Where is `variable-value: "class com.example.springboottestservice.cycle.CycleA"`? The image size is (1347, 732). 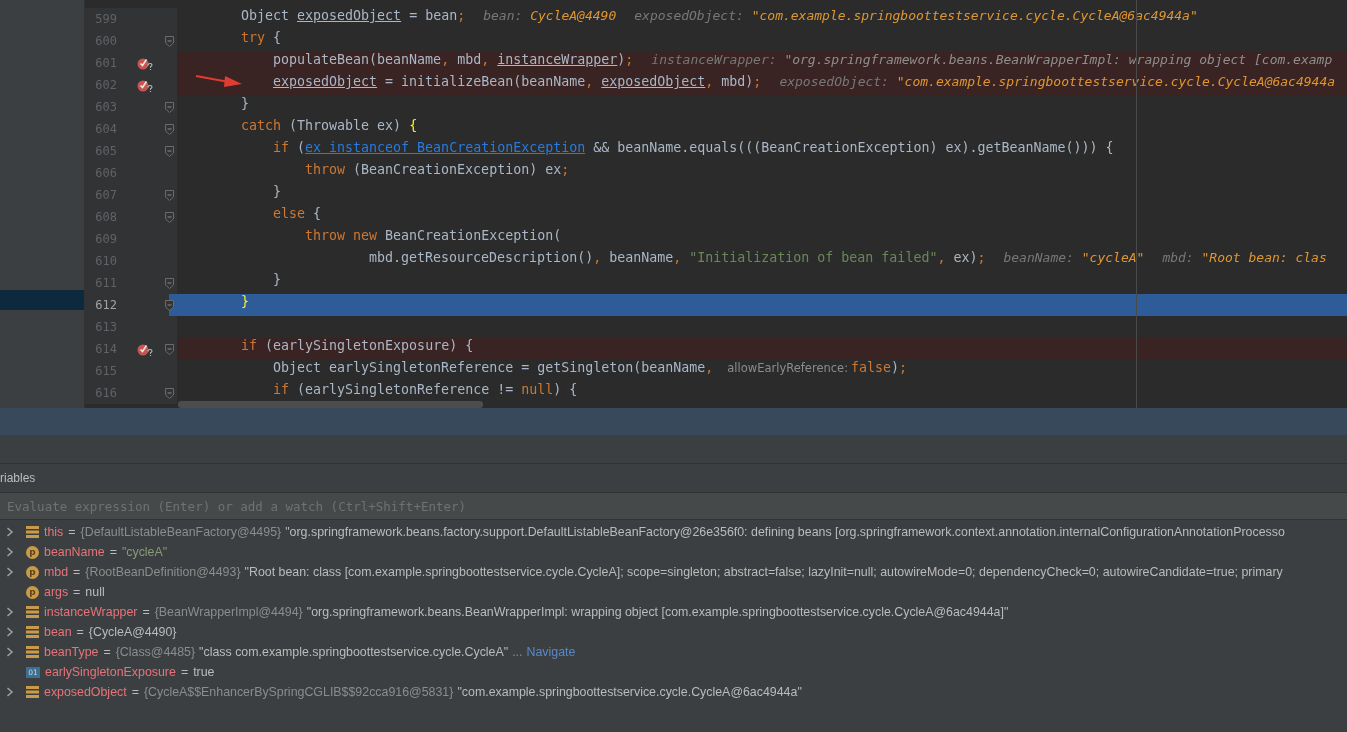 variable-value: "class com.example.springboottestservice.cycle.CycleA" is located at coordinates (354, 652).